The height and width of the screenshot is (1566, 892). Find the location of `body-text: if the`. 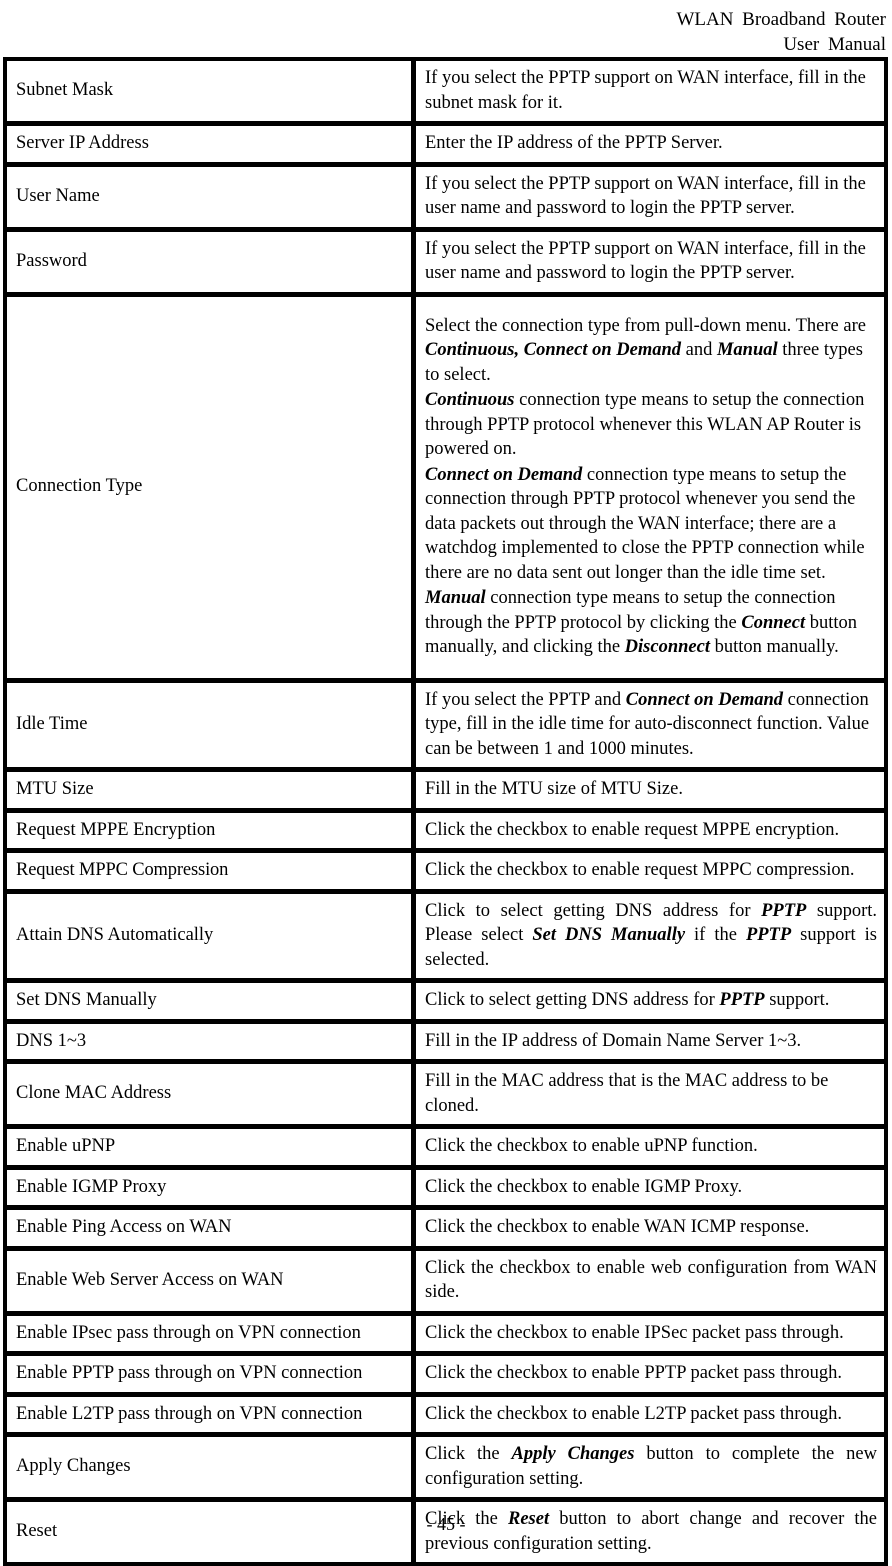

body-text: if the is located at coordinates (715, 935).